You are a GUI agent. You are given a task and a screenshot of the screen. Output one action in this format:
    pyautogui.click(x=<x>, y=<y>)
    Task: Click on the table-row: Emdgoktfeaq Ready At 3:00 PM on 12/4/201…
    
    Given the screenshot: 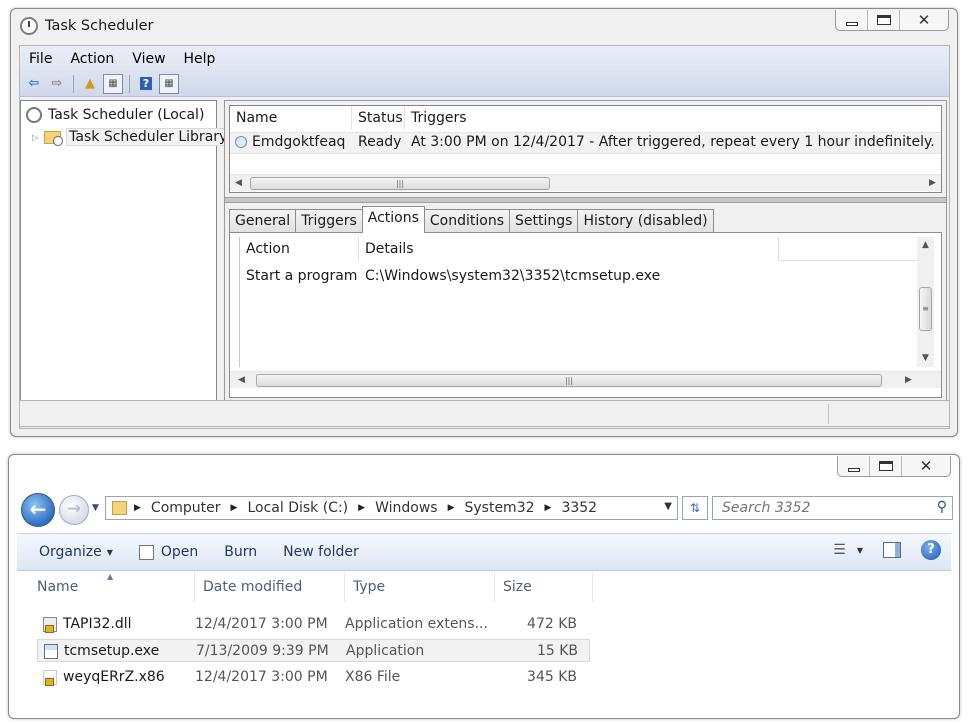 What is the action you would take?
    pyautogui.click(x=585, y=143)
    